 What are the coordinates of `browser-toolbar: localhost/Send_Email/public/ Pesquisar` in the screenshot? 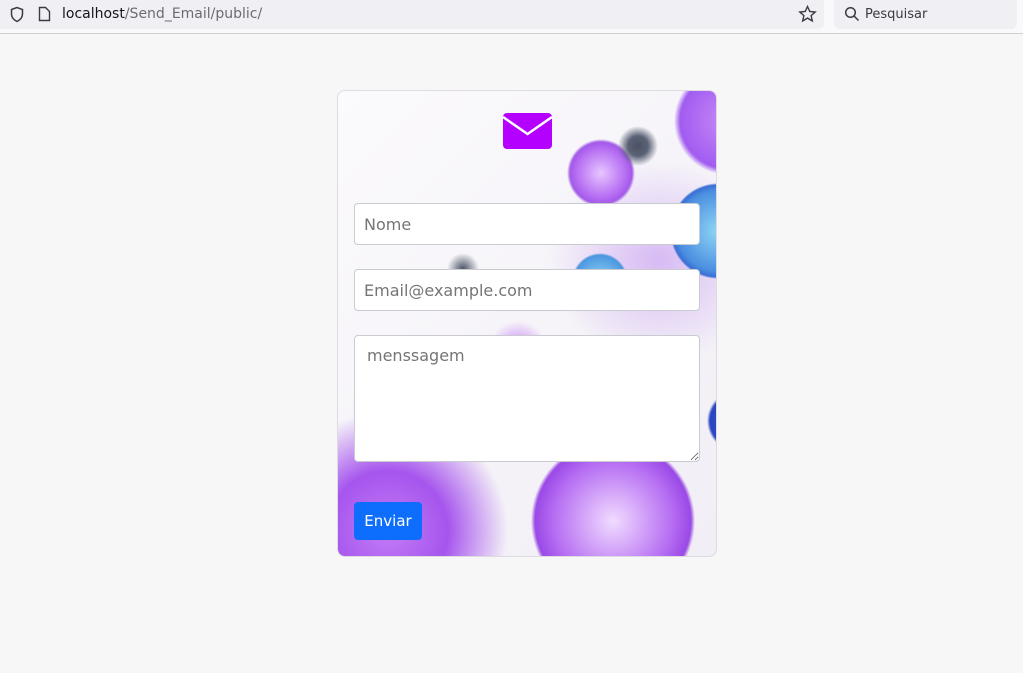 It's located at (511, 17).